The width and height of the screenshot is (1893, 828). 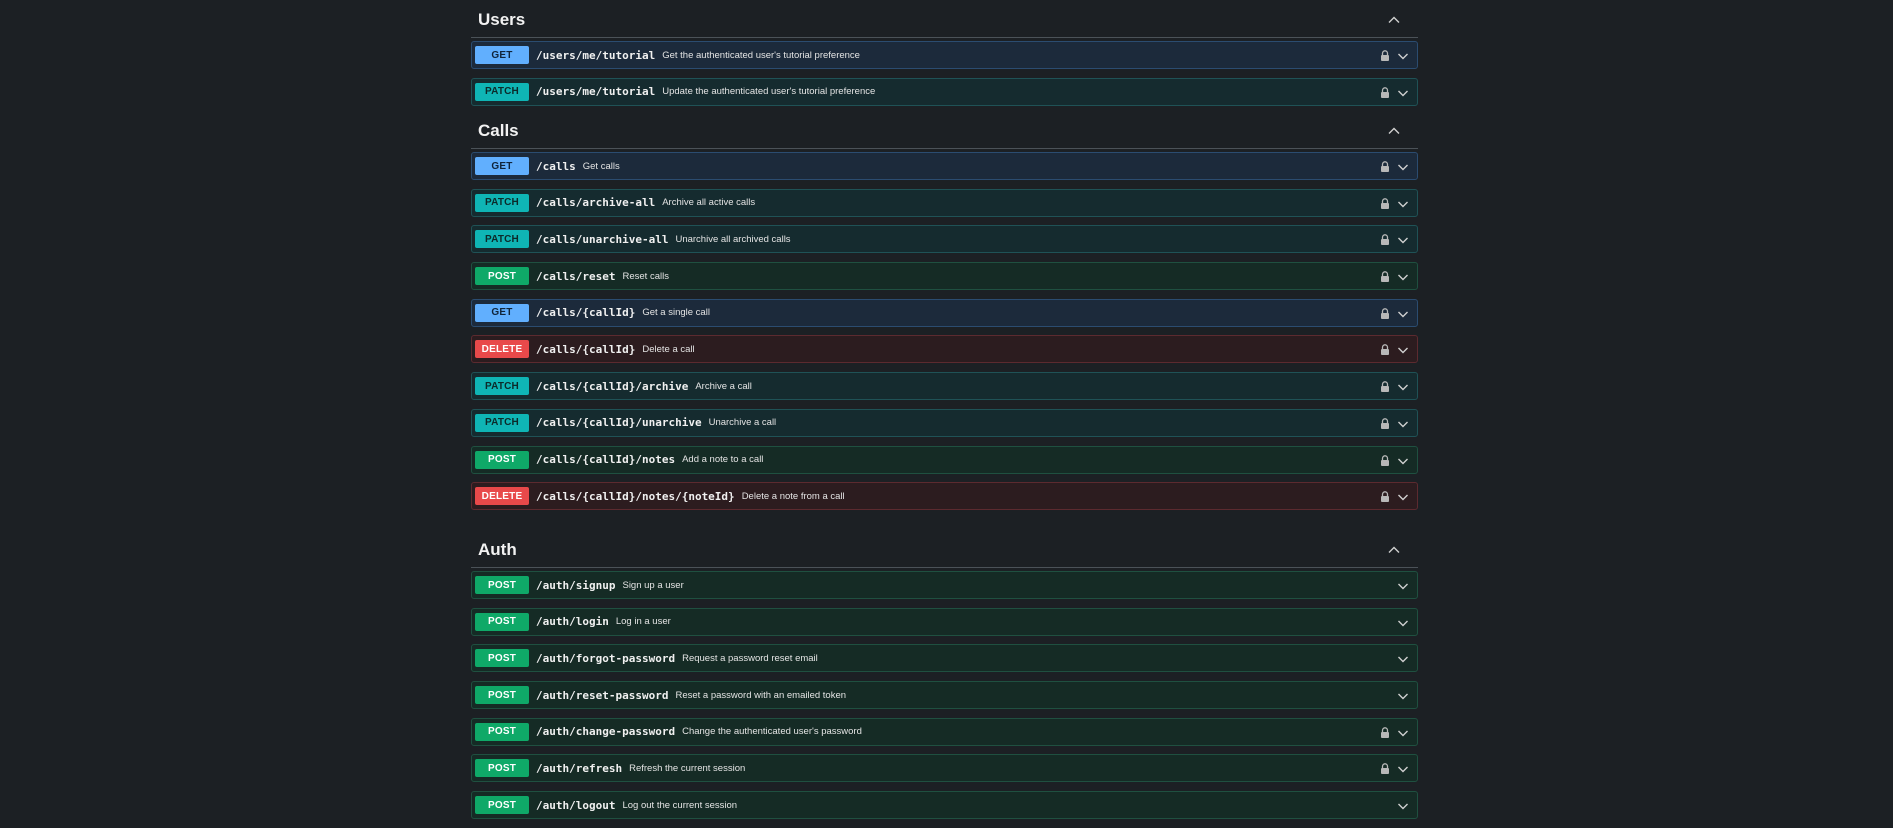 I want to click on operation-description: Sign up a user, so click(x=653, y=585).